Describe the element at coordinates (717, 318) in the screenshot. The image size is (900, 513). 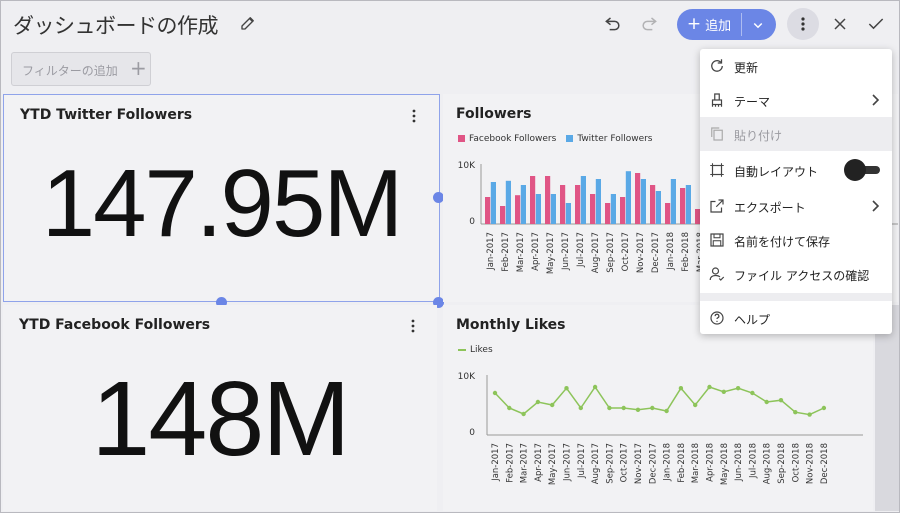
I see `help-icon` at that location.